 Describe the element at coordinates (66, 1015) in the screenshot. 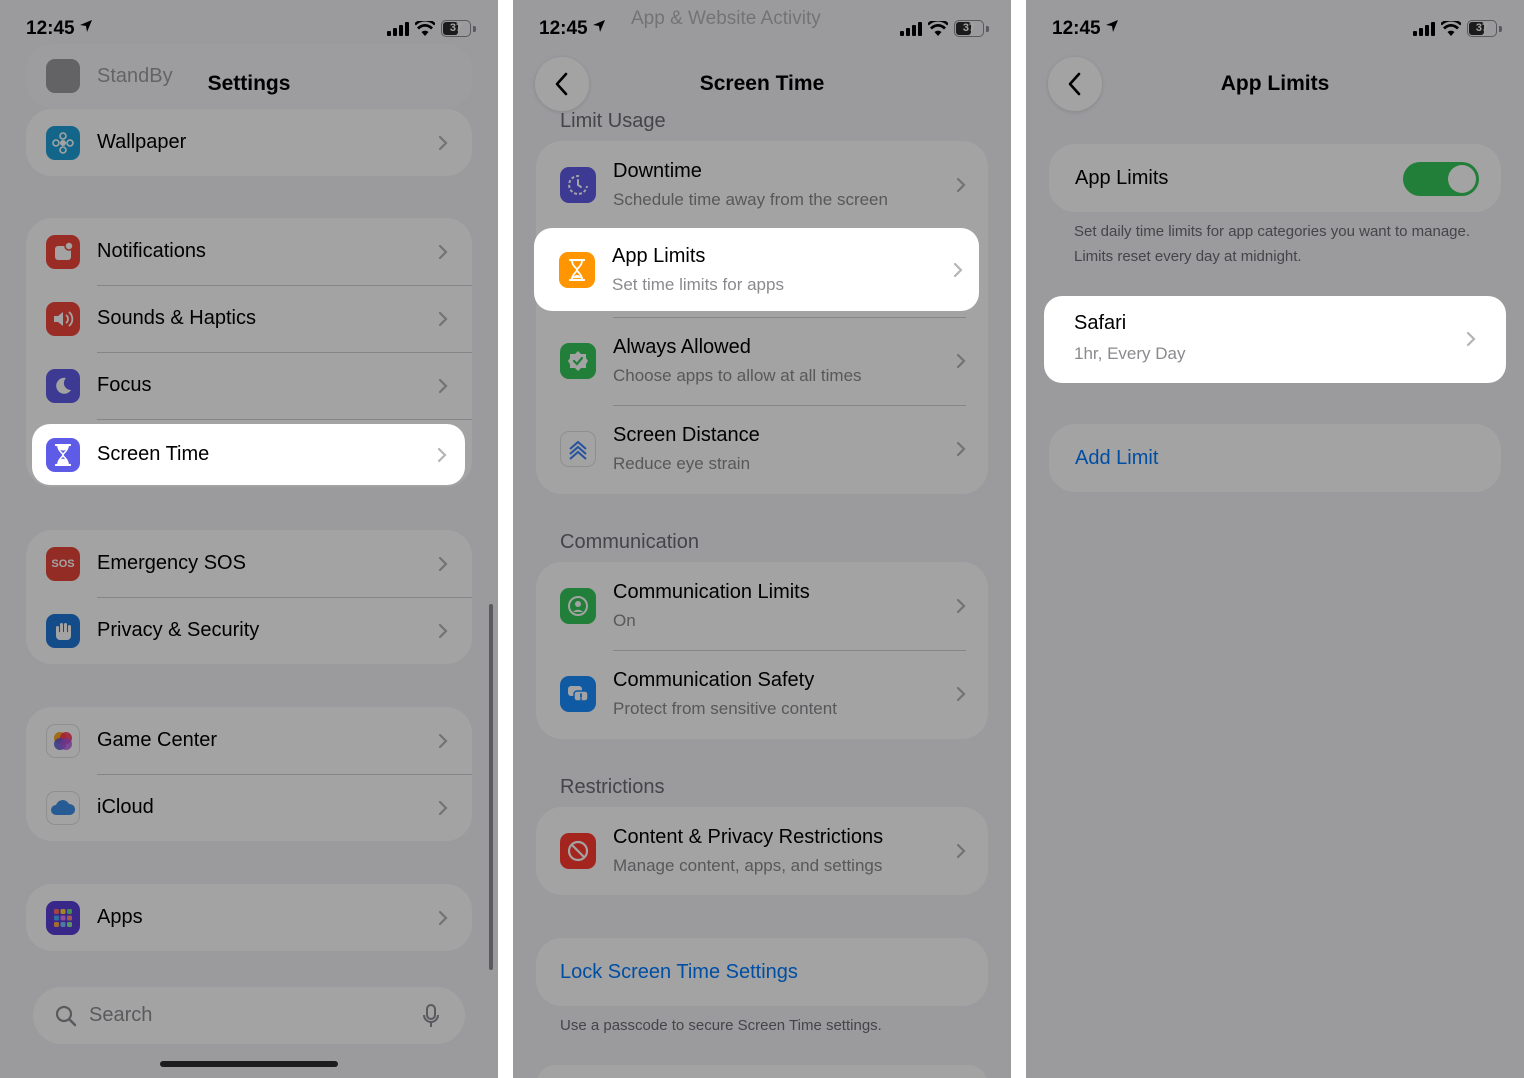

I see `search-icon` at that location.